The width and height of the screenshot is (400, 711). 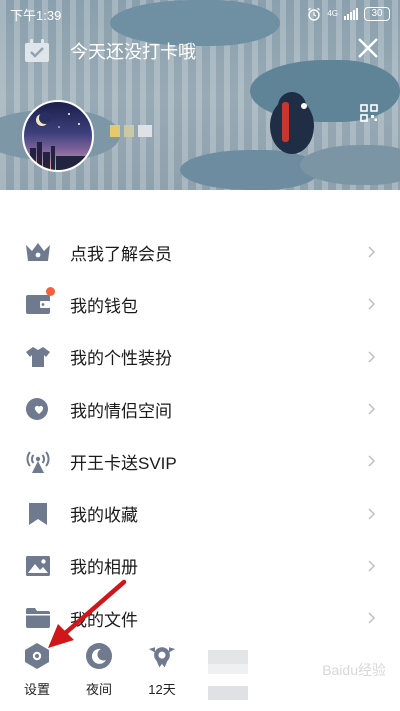 What do you see at coordinates (200, 513) in the screenshot?
I see `menu-item-favorites: 我的收藏` at bounding box center [200, 513].